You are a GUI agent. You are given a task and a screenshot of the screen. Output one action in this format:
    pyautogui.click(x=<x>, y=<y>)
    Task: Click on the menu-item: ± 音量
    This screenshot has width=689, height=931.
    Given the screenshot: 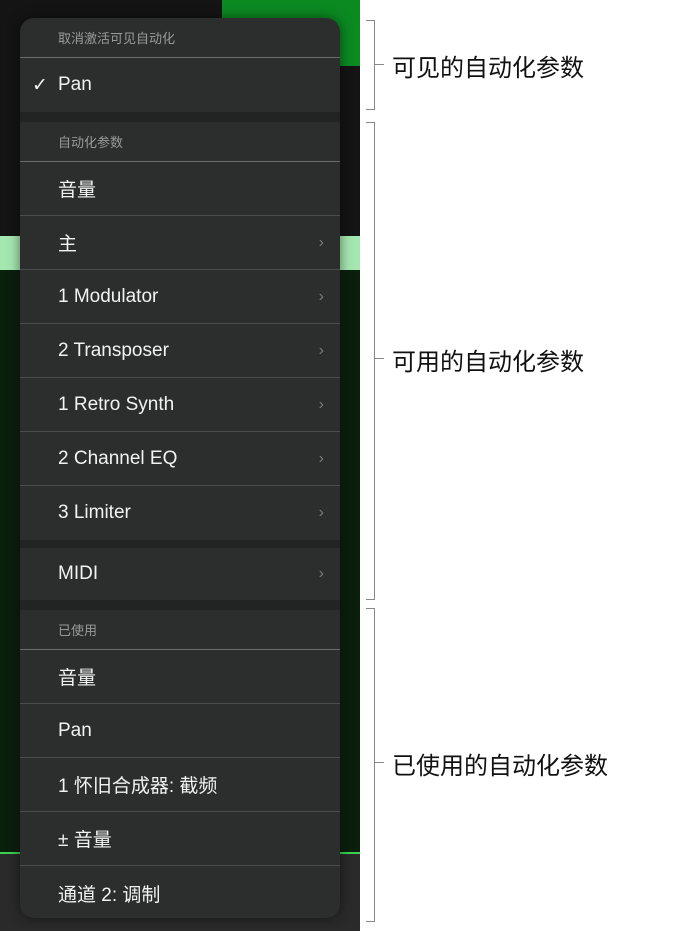 What is the action you would take?
    pyautogui.click(x=180, y=839)
    